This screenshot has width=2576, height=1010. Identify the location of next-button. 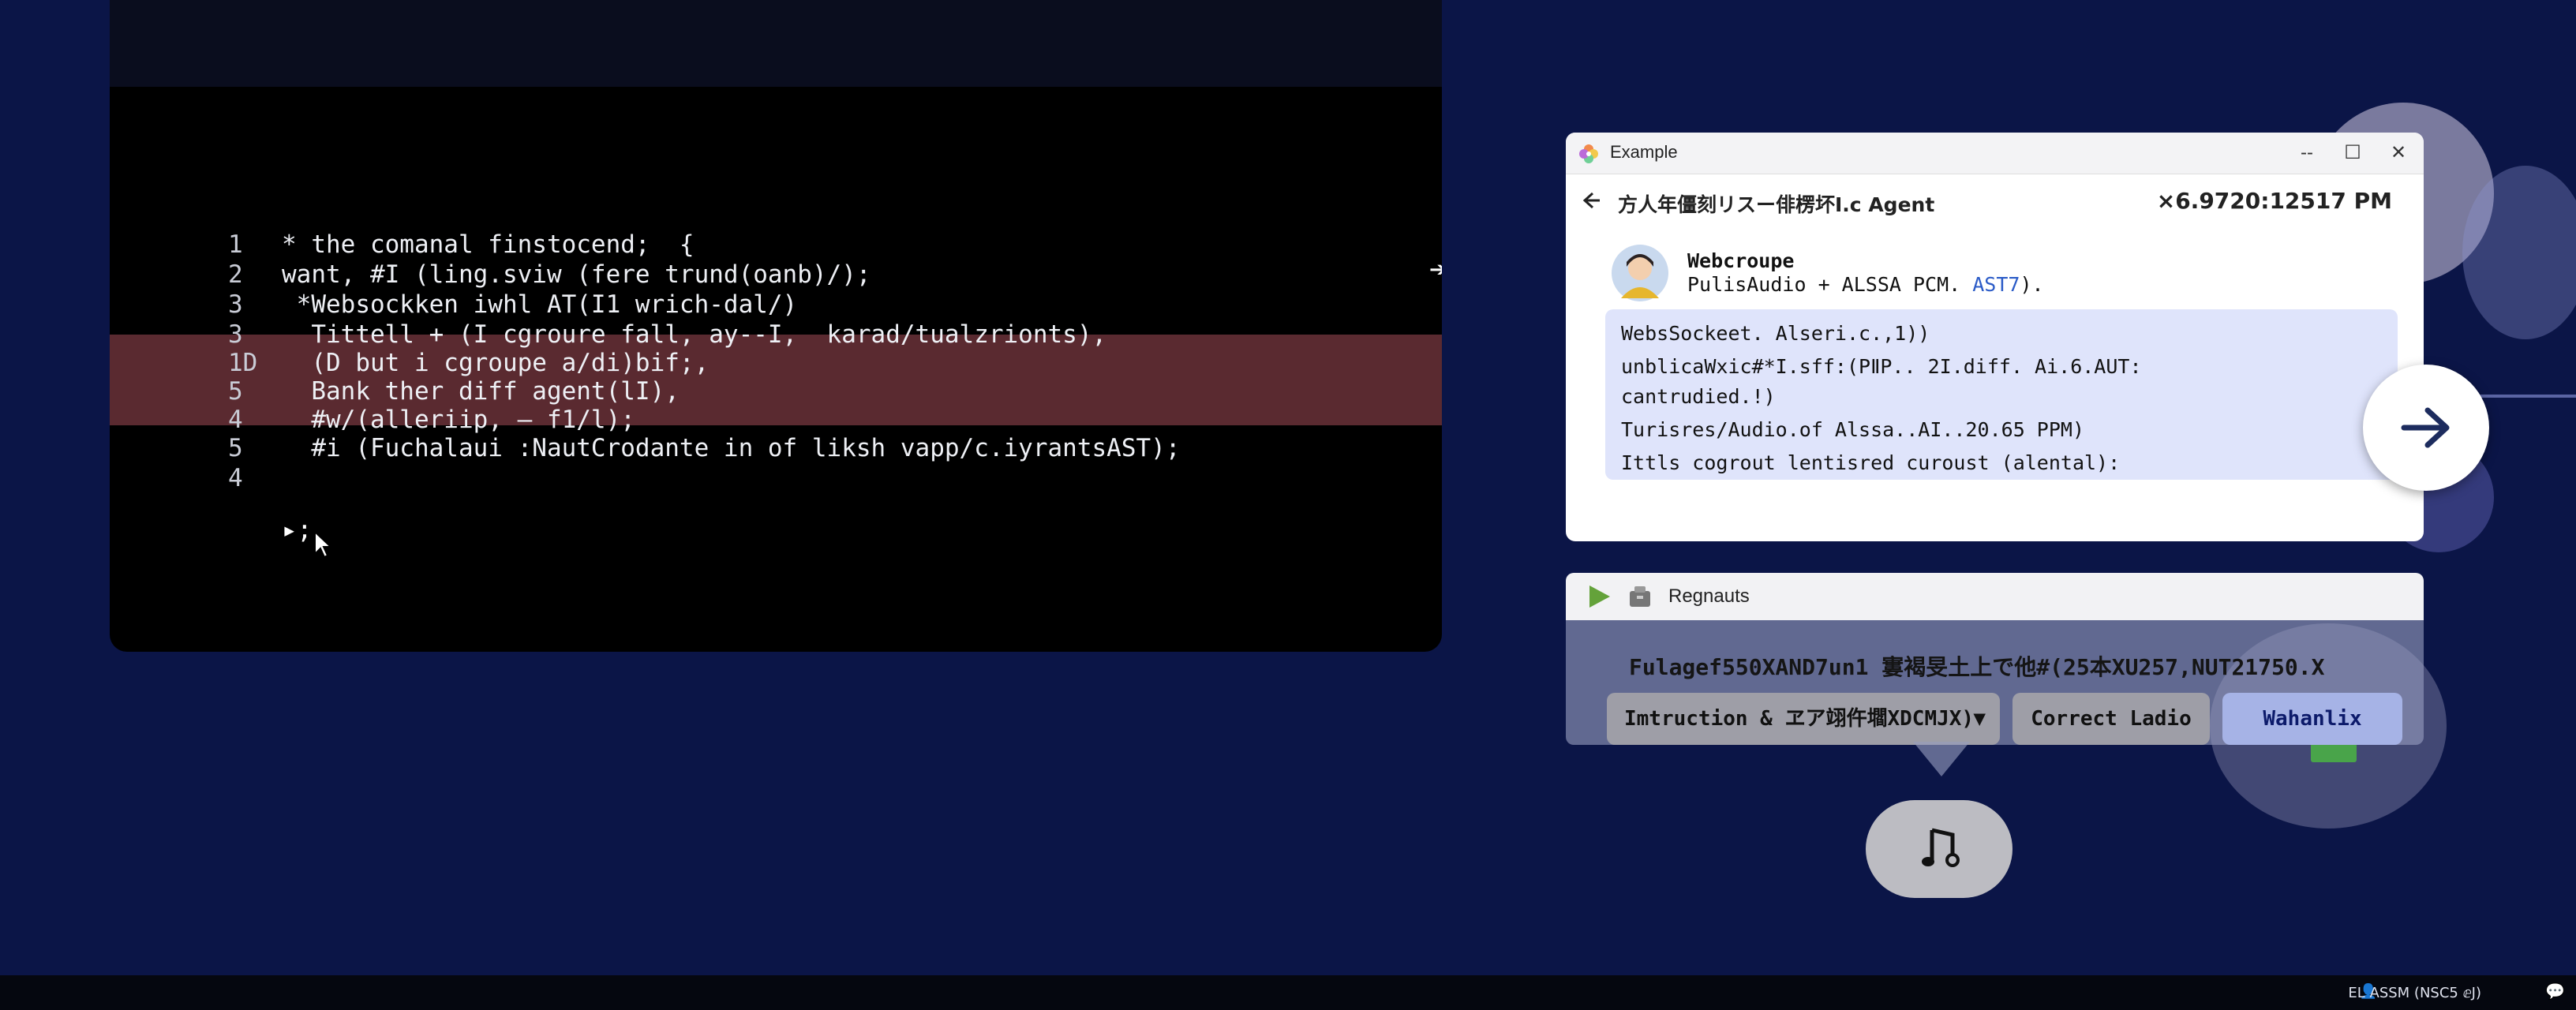
(2426, 428).